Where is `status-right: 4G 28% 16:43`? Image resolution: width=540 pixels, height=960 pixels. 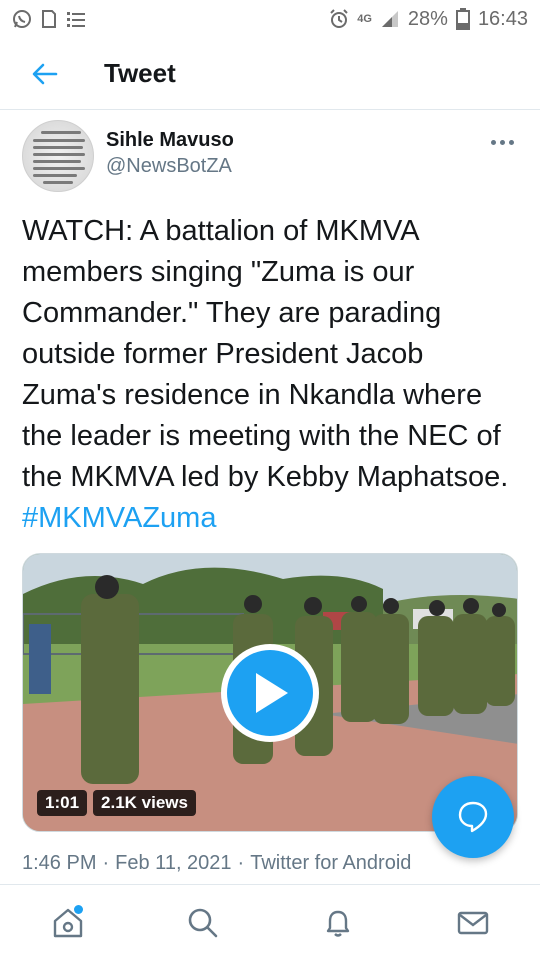
status-right: 4G 28% 16:43 is located at coordinates (428, 19).